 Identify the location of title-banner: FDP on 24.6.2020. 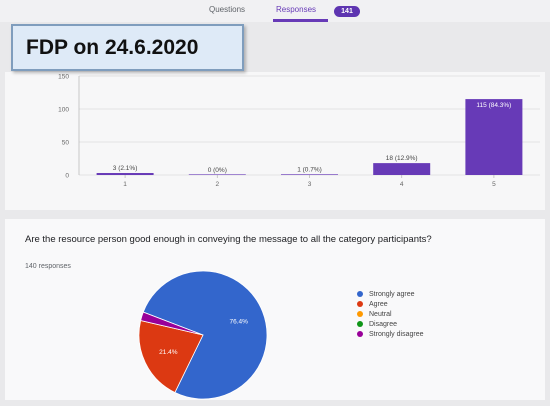
(127, 47).